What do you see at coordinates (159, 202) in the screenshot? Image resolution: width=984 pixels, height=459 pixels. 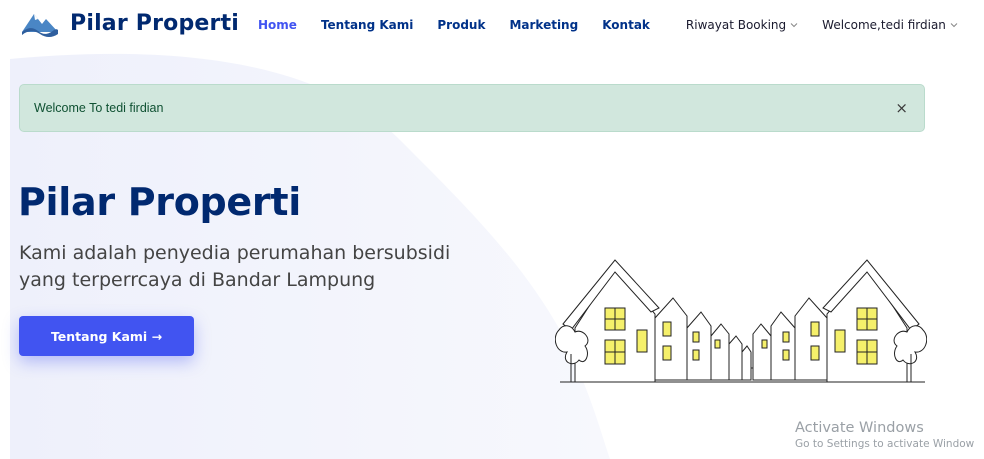 I see `hero-title: Pilar Properti` at bounding box center [159, 202].